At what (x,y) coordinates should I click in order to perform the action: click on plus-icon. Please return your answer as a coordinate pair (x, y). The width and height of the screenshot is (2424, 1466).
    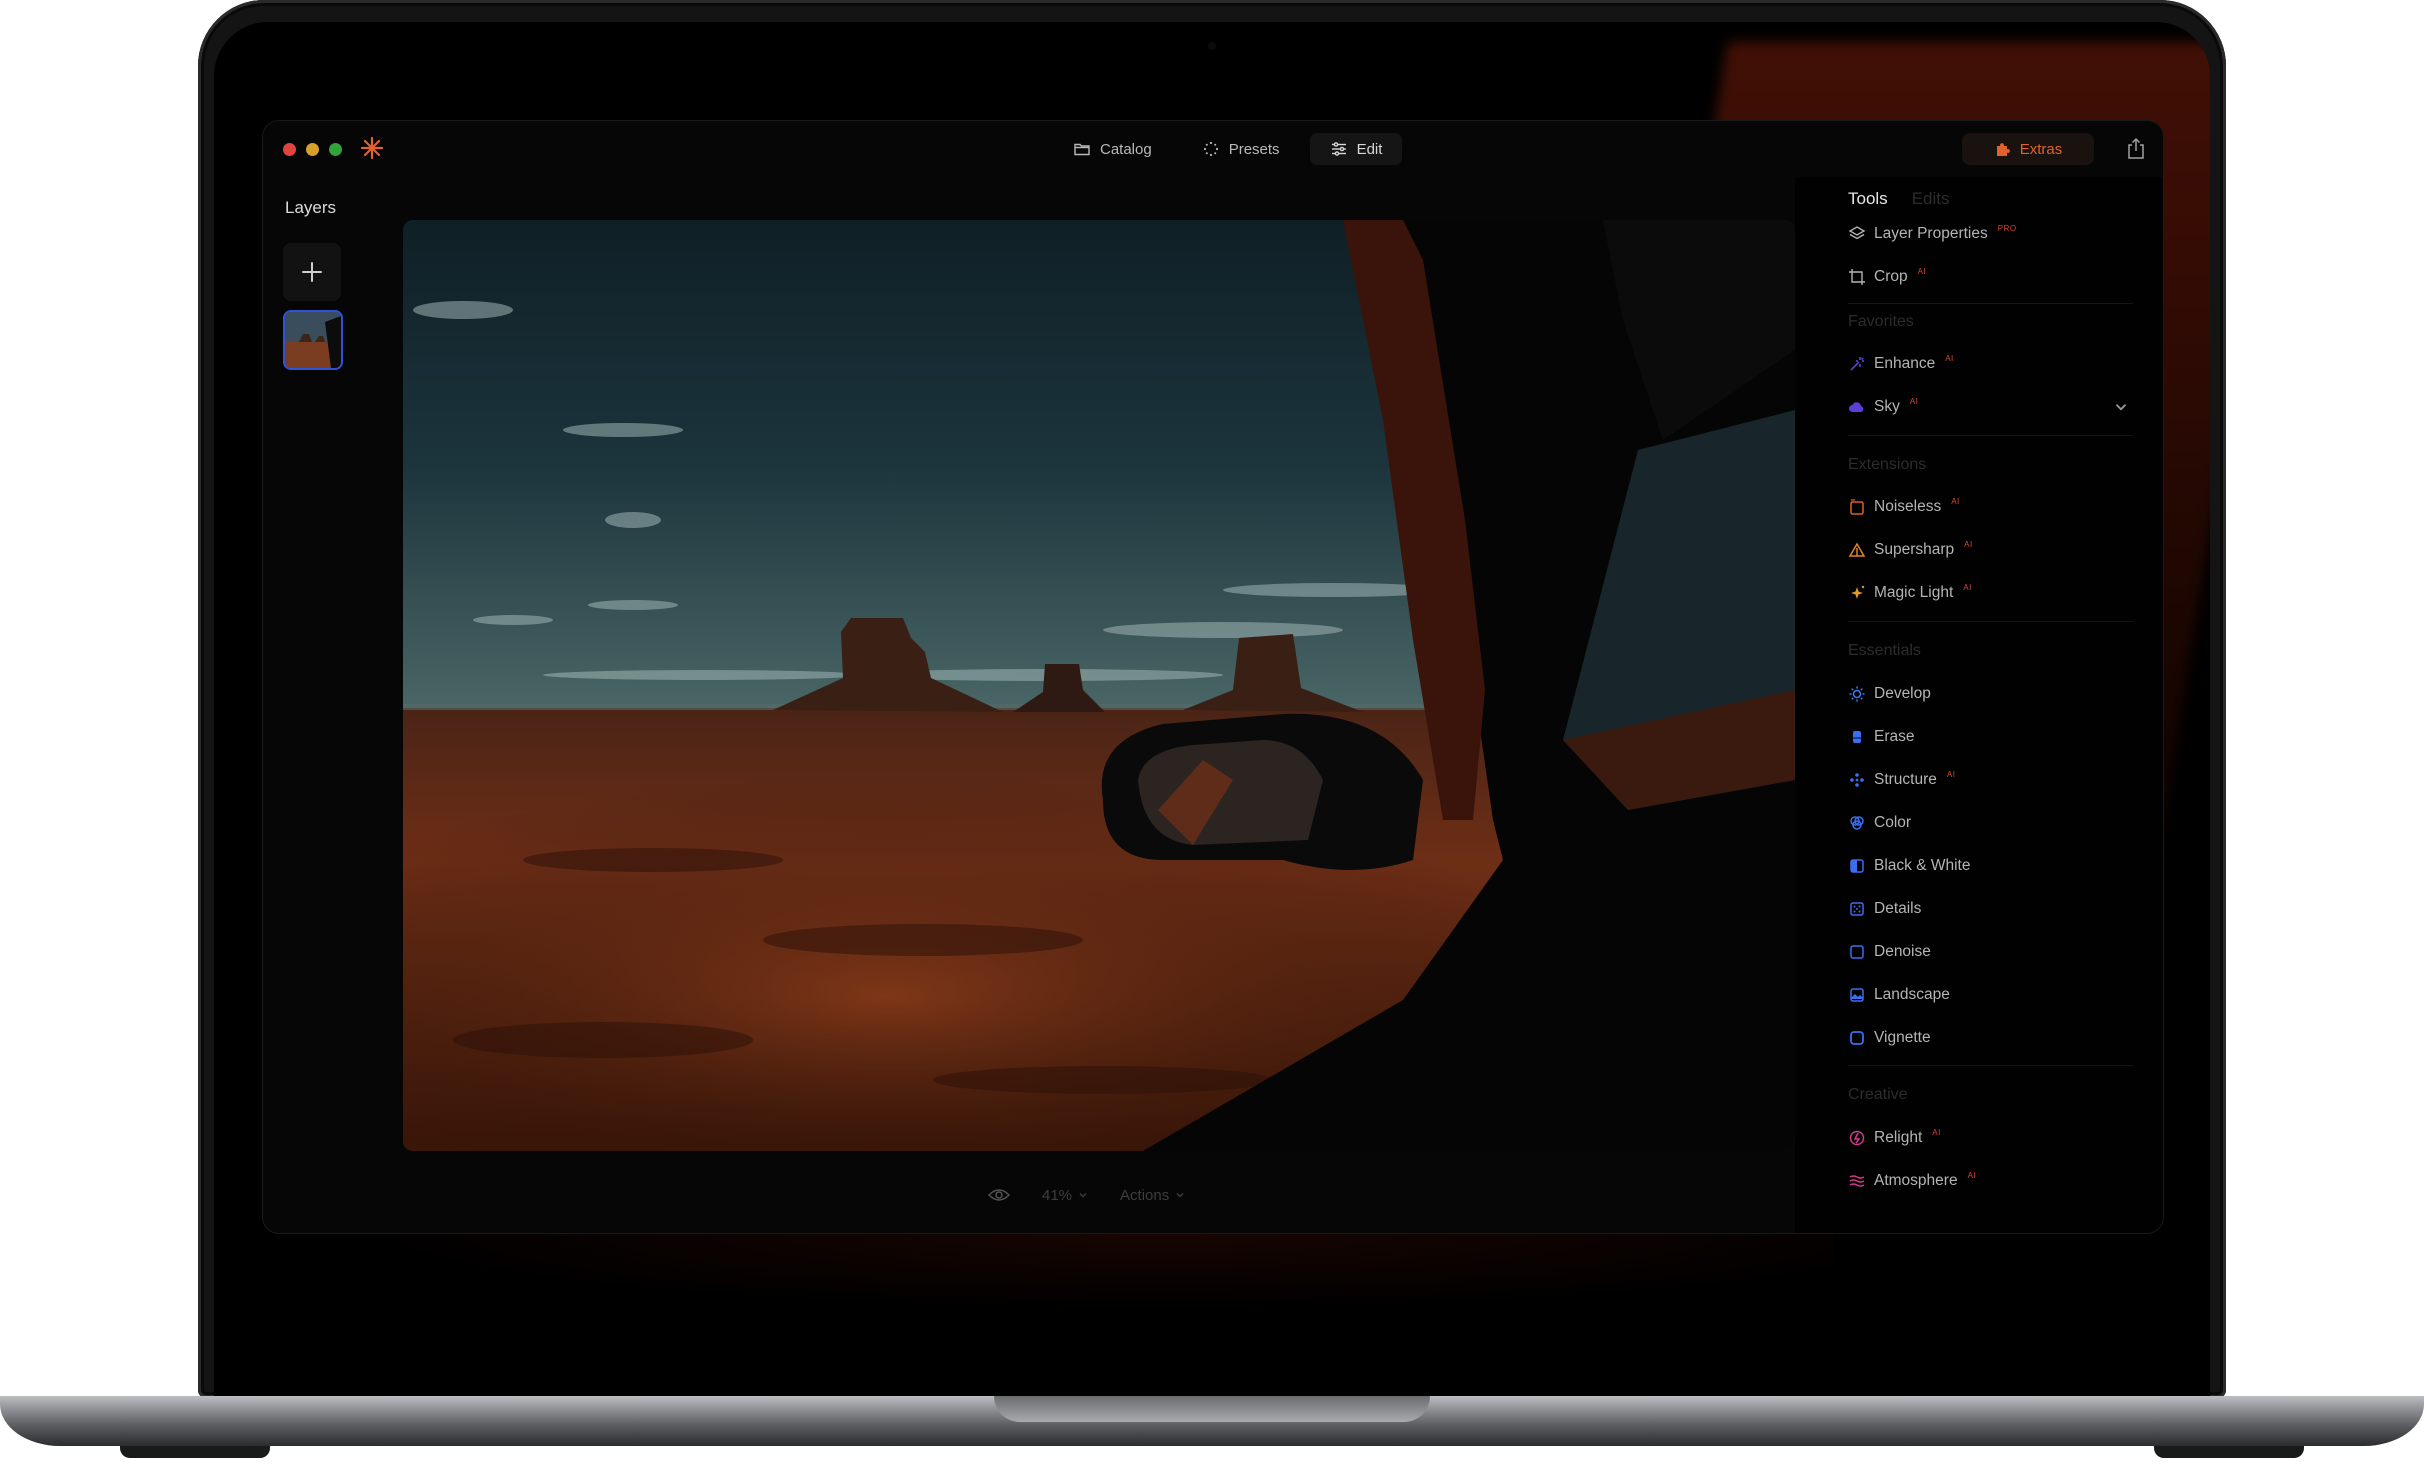
    Looking at the image, I should click on (312, 272).